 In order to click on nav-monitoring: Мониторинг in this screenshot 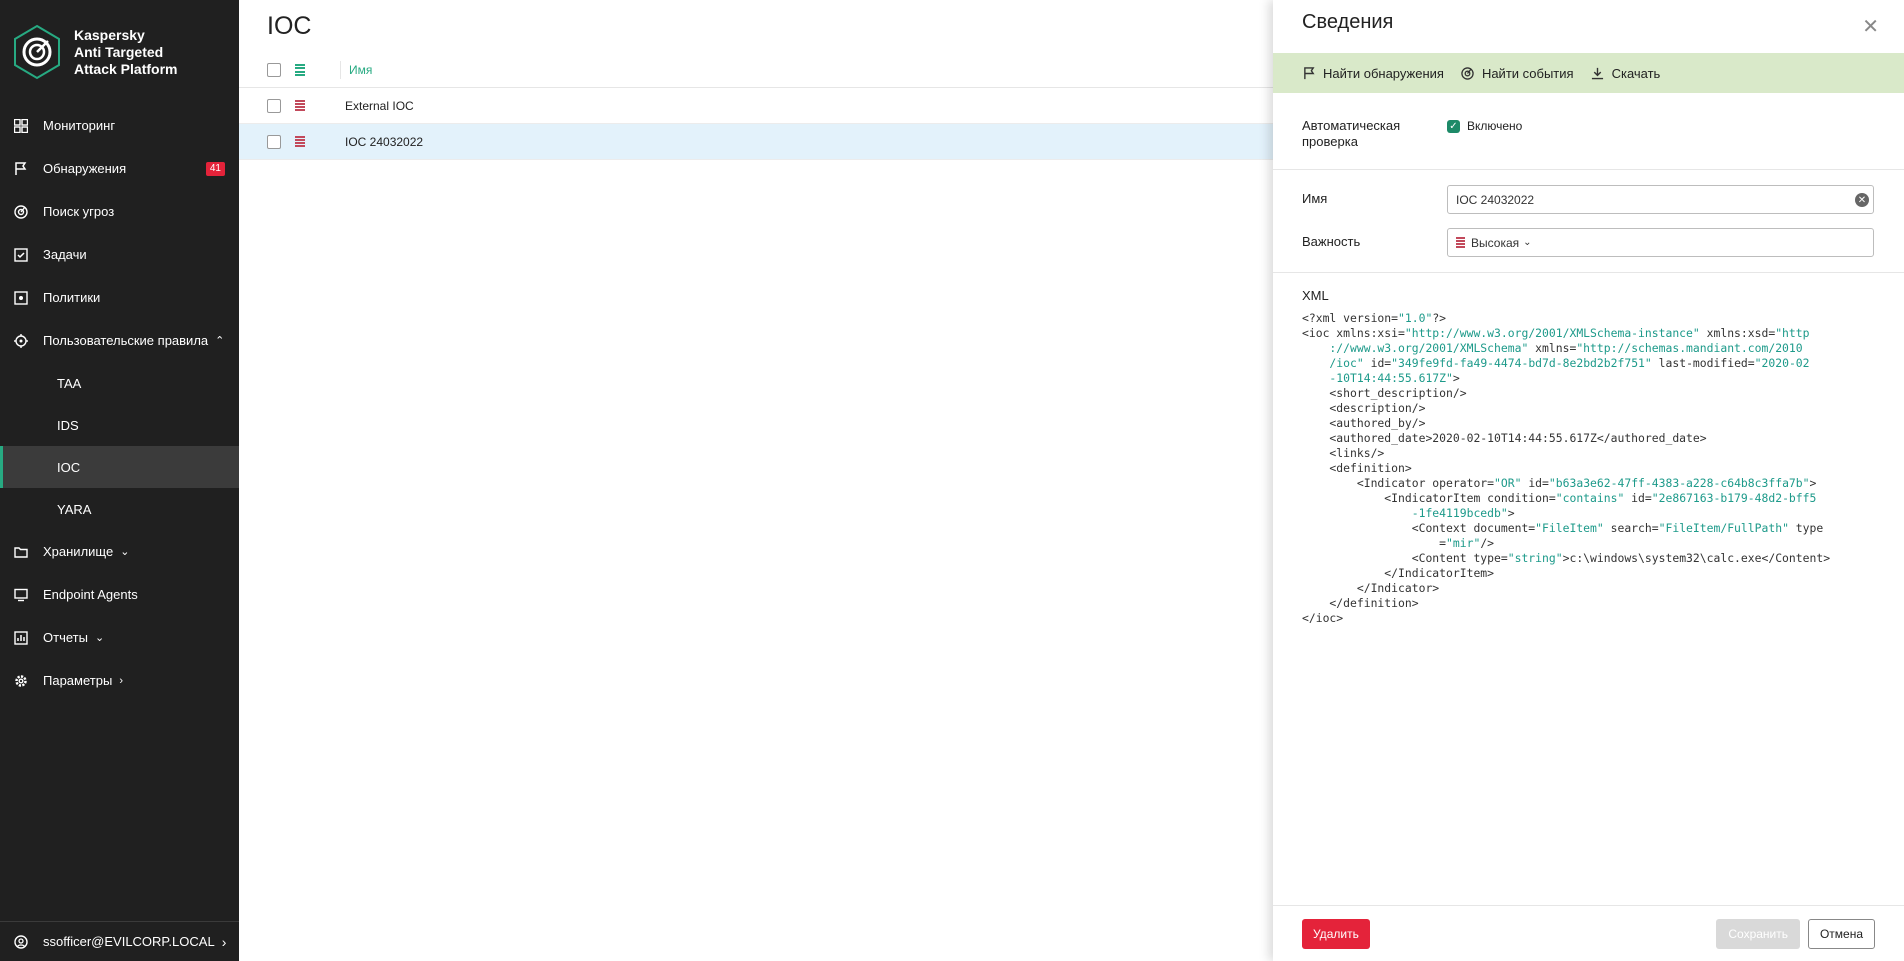, I will do `click(119, 125)`.